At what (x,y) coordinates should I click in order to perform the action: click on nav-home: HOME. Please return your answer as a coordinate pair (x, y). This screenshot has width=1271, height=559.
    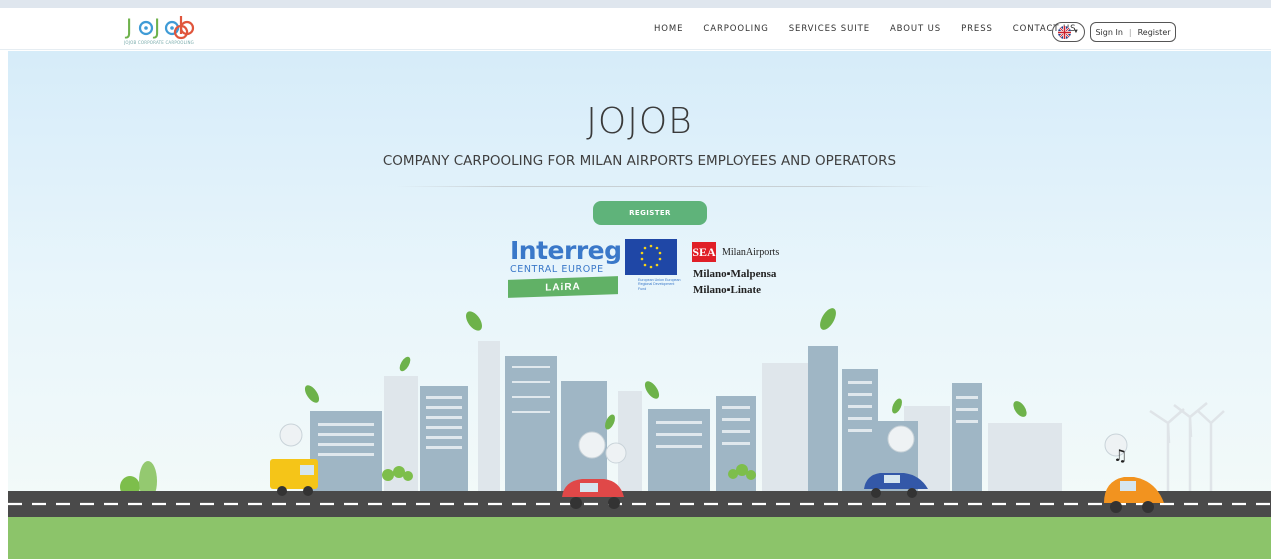
    Looking at the image, I should click on (668, 29).